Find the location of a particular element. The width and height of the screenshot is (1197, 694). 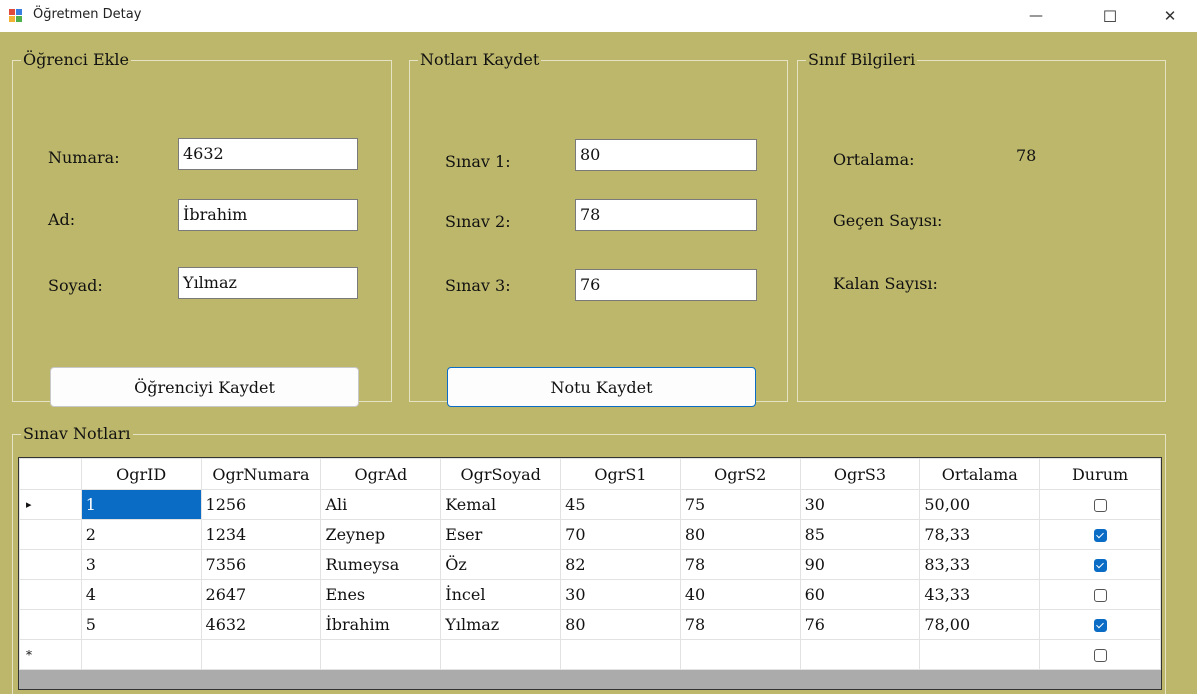

sinav1-input: 80 is located at coordinates (666, 155).